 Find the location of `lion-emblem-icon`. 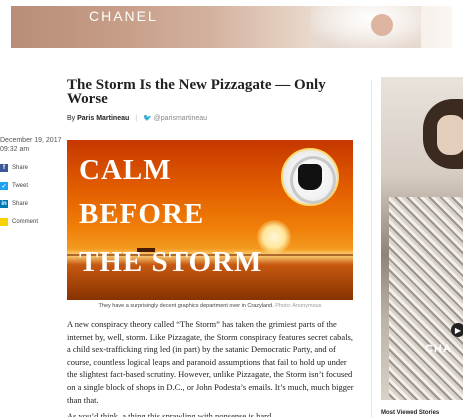

lion-emblem-icon is located at coordinates (310, 177).